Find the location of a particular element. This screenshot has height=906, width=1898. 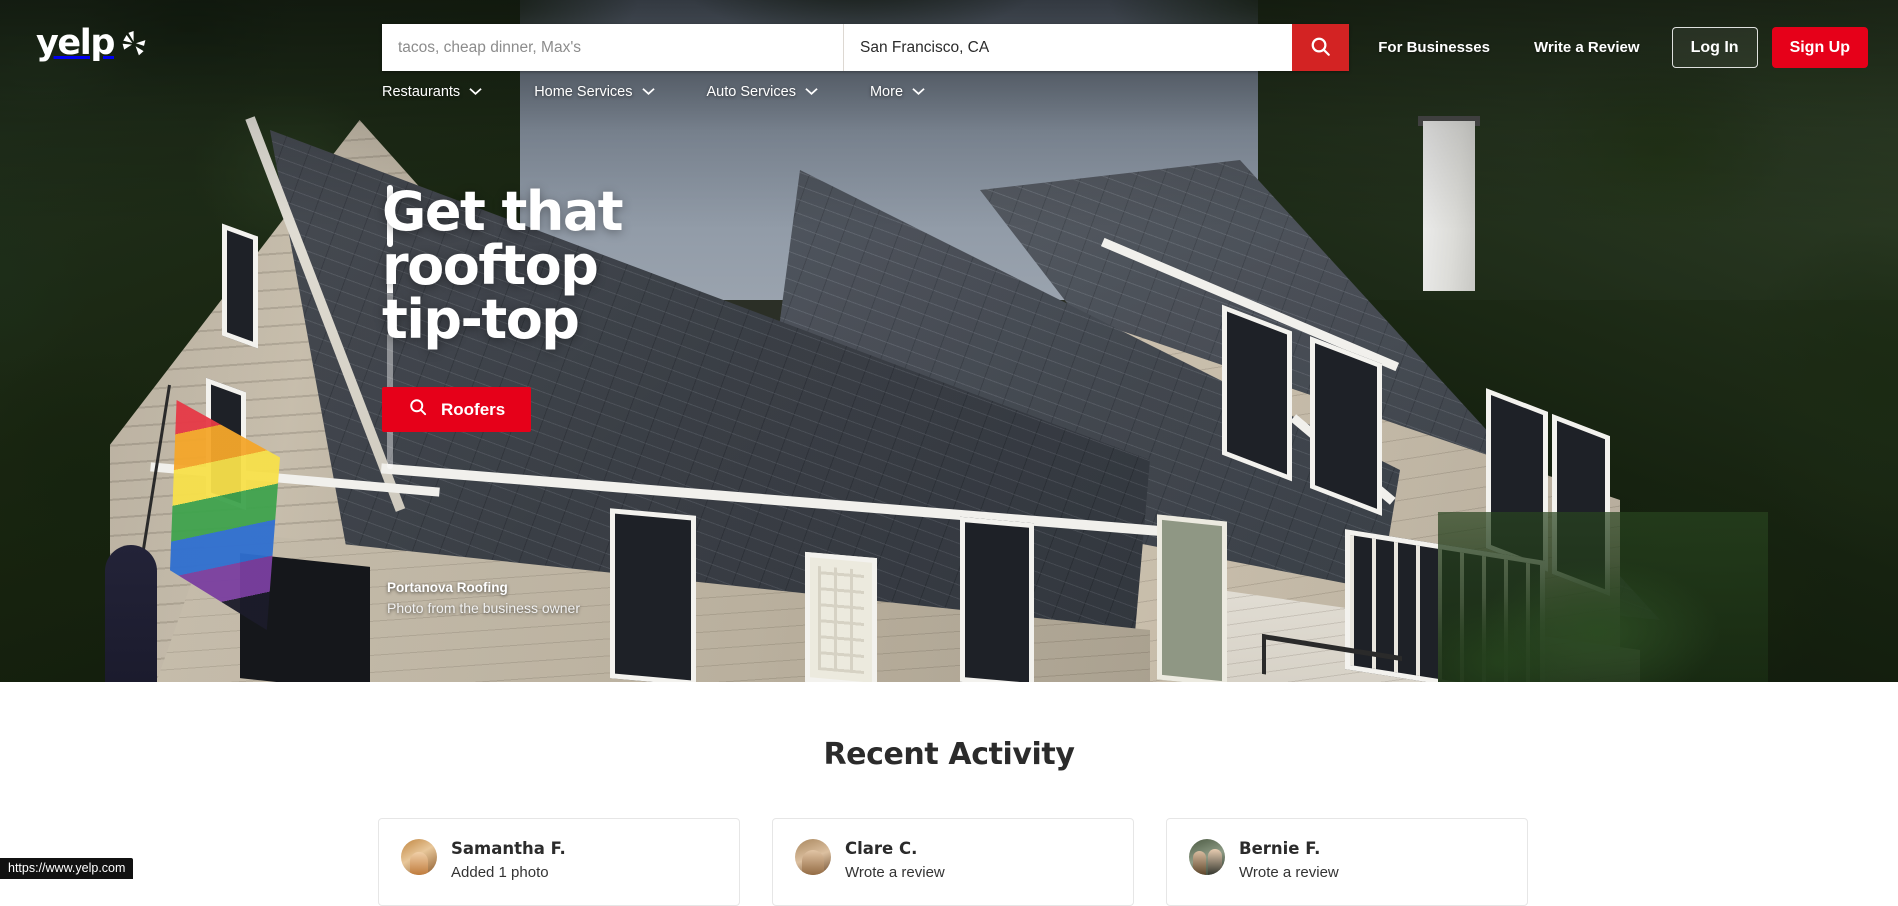

nav-item-home-services: Home Services is located at coordinates (594, 92).